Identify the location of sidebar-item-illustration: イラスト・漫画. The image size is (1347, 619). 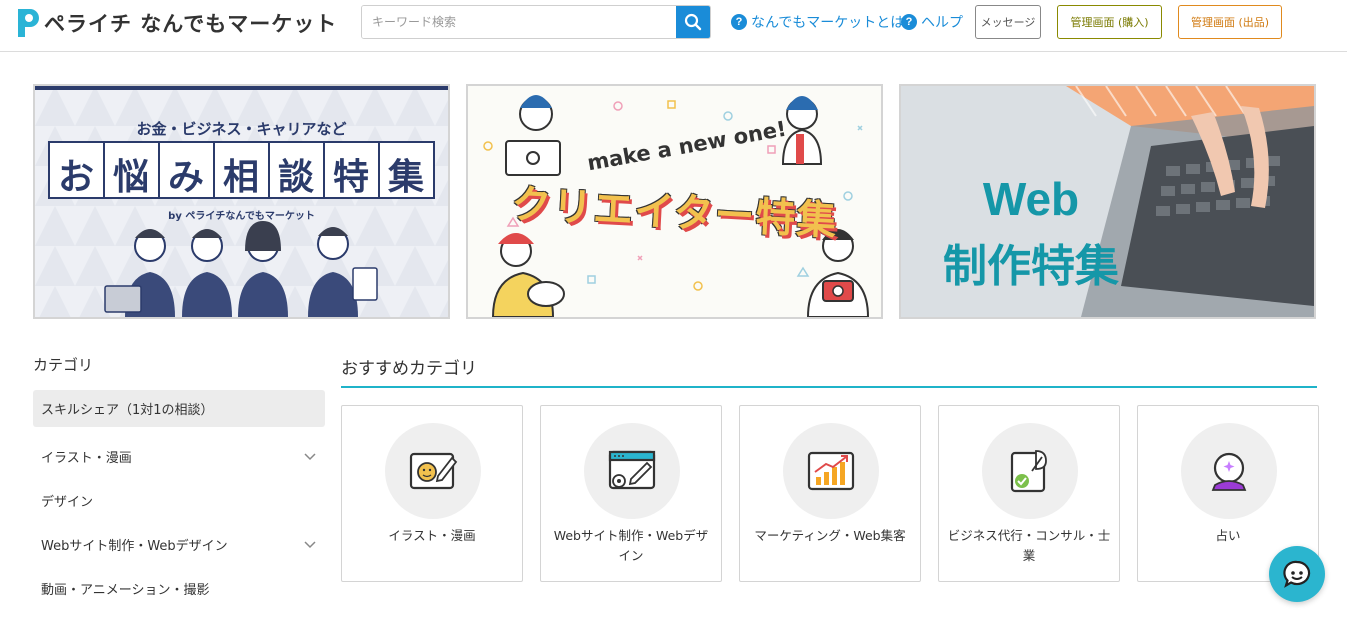
(179, 456).